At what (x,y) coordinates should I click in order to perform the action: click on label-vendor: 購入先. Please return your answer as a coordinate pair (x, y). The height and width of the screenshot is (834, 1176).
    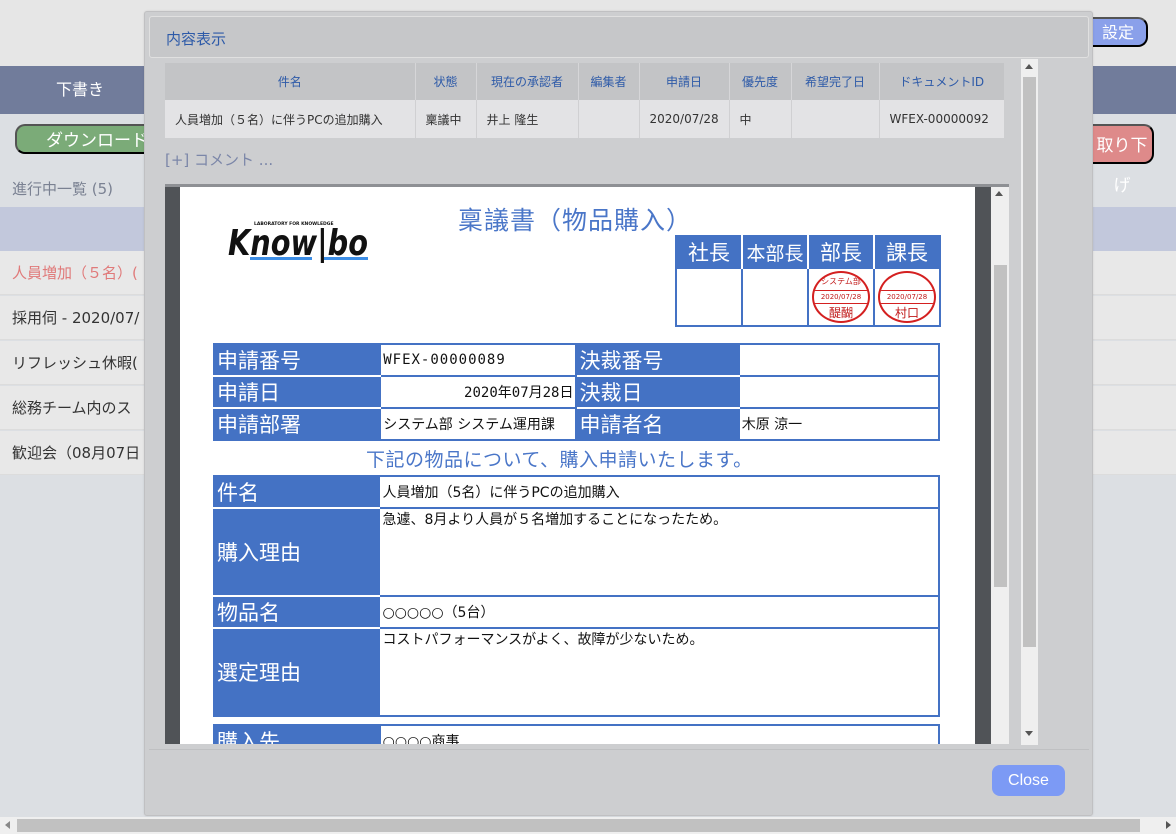
    Looking at the image, I should click on (297, 734).